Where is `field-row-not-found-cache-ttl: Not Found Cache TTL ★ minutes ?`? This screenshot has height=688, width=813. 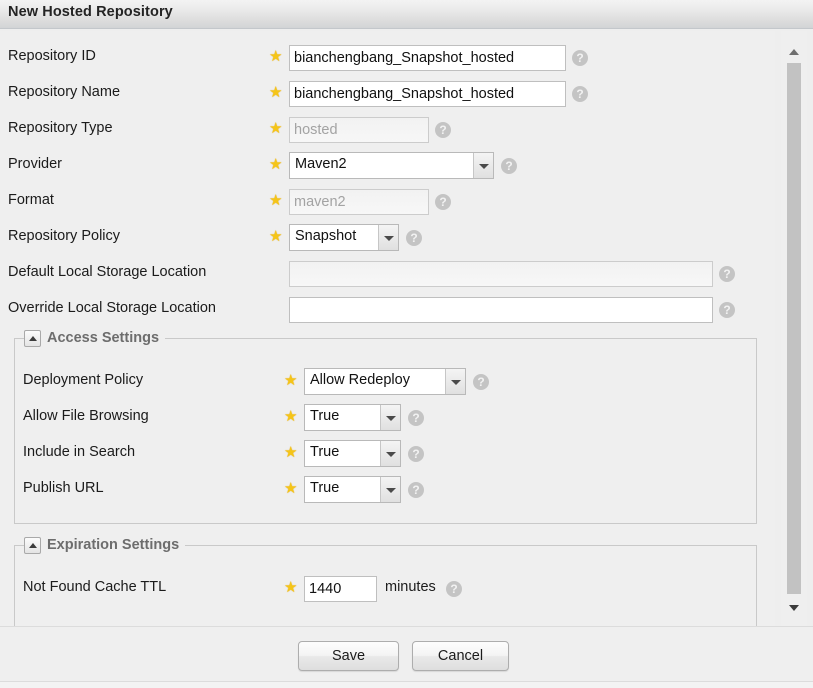
field-row-not-found-cache-ttl: Not Found Cache TTL ★ minutes ? is located at coordinates (385, 589).